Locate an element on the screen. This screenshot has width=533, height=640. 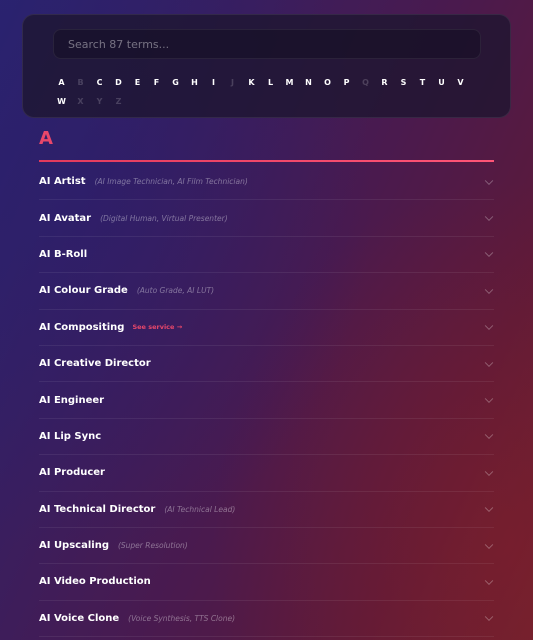
see-service-link: See service → is located at coordinates (157, 327).